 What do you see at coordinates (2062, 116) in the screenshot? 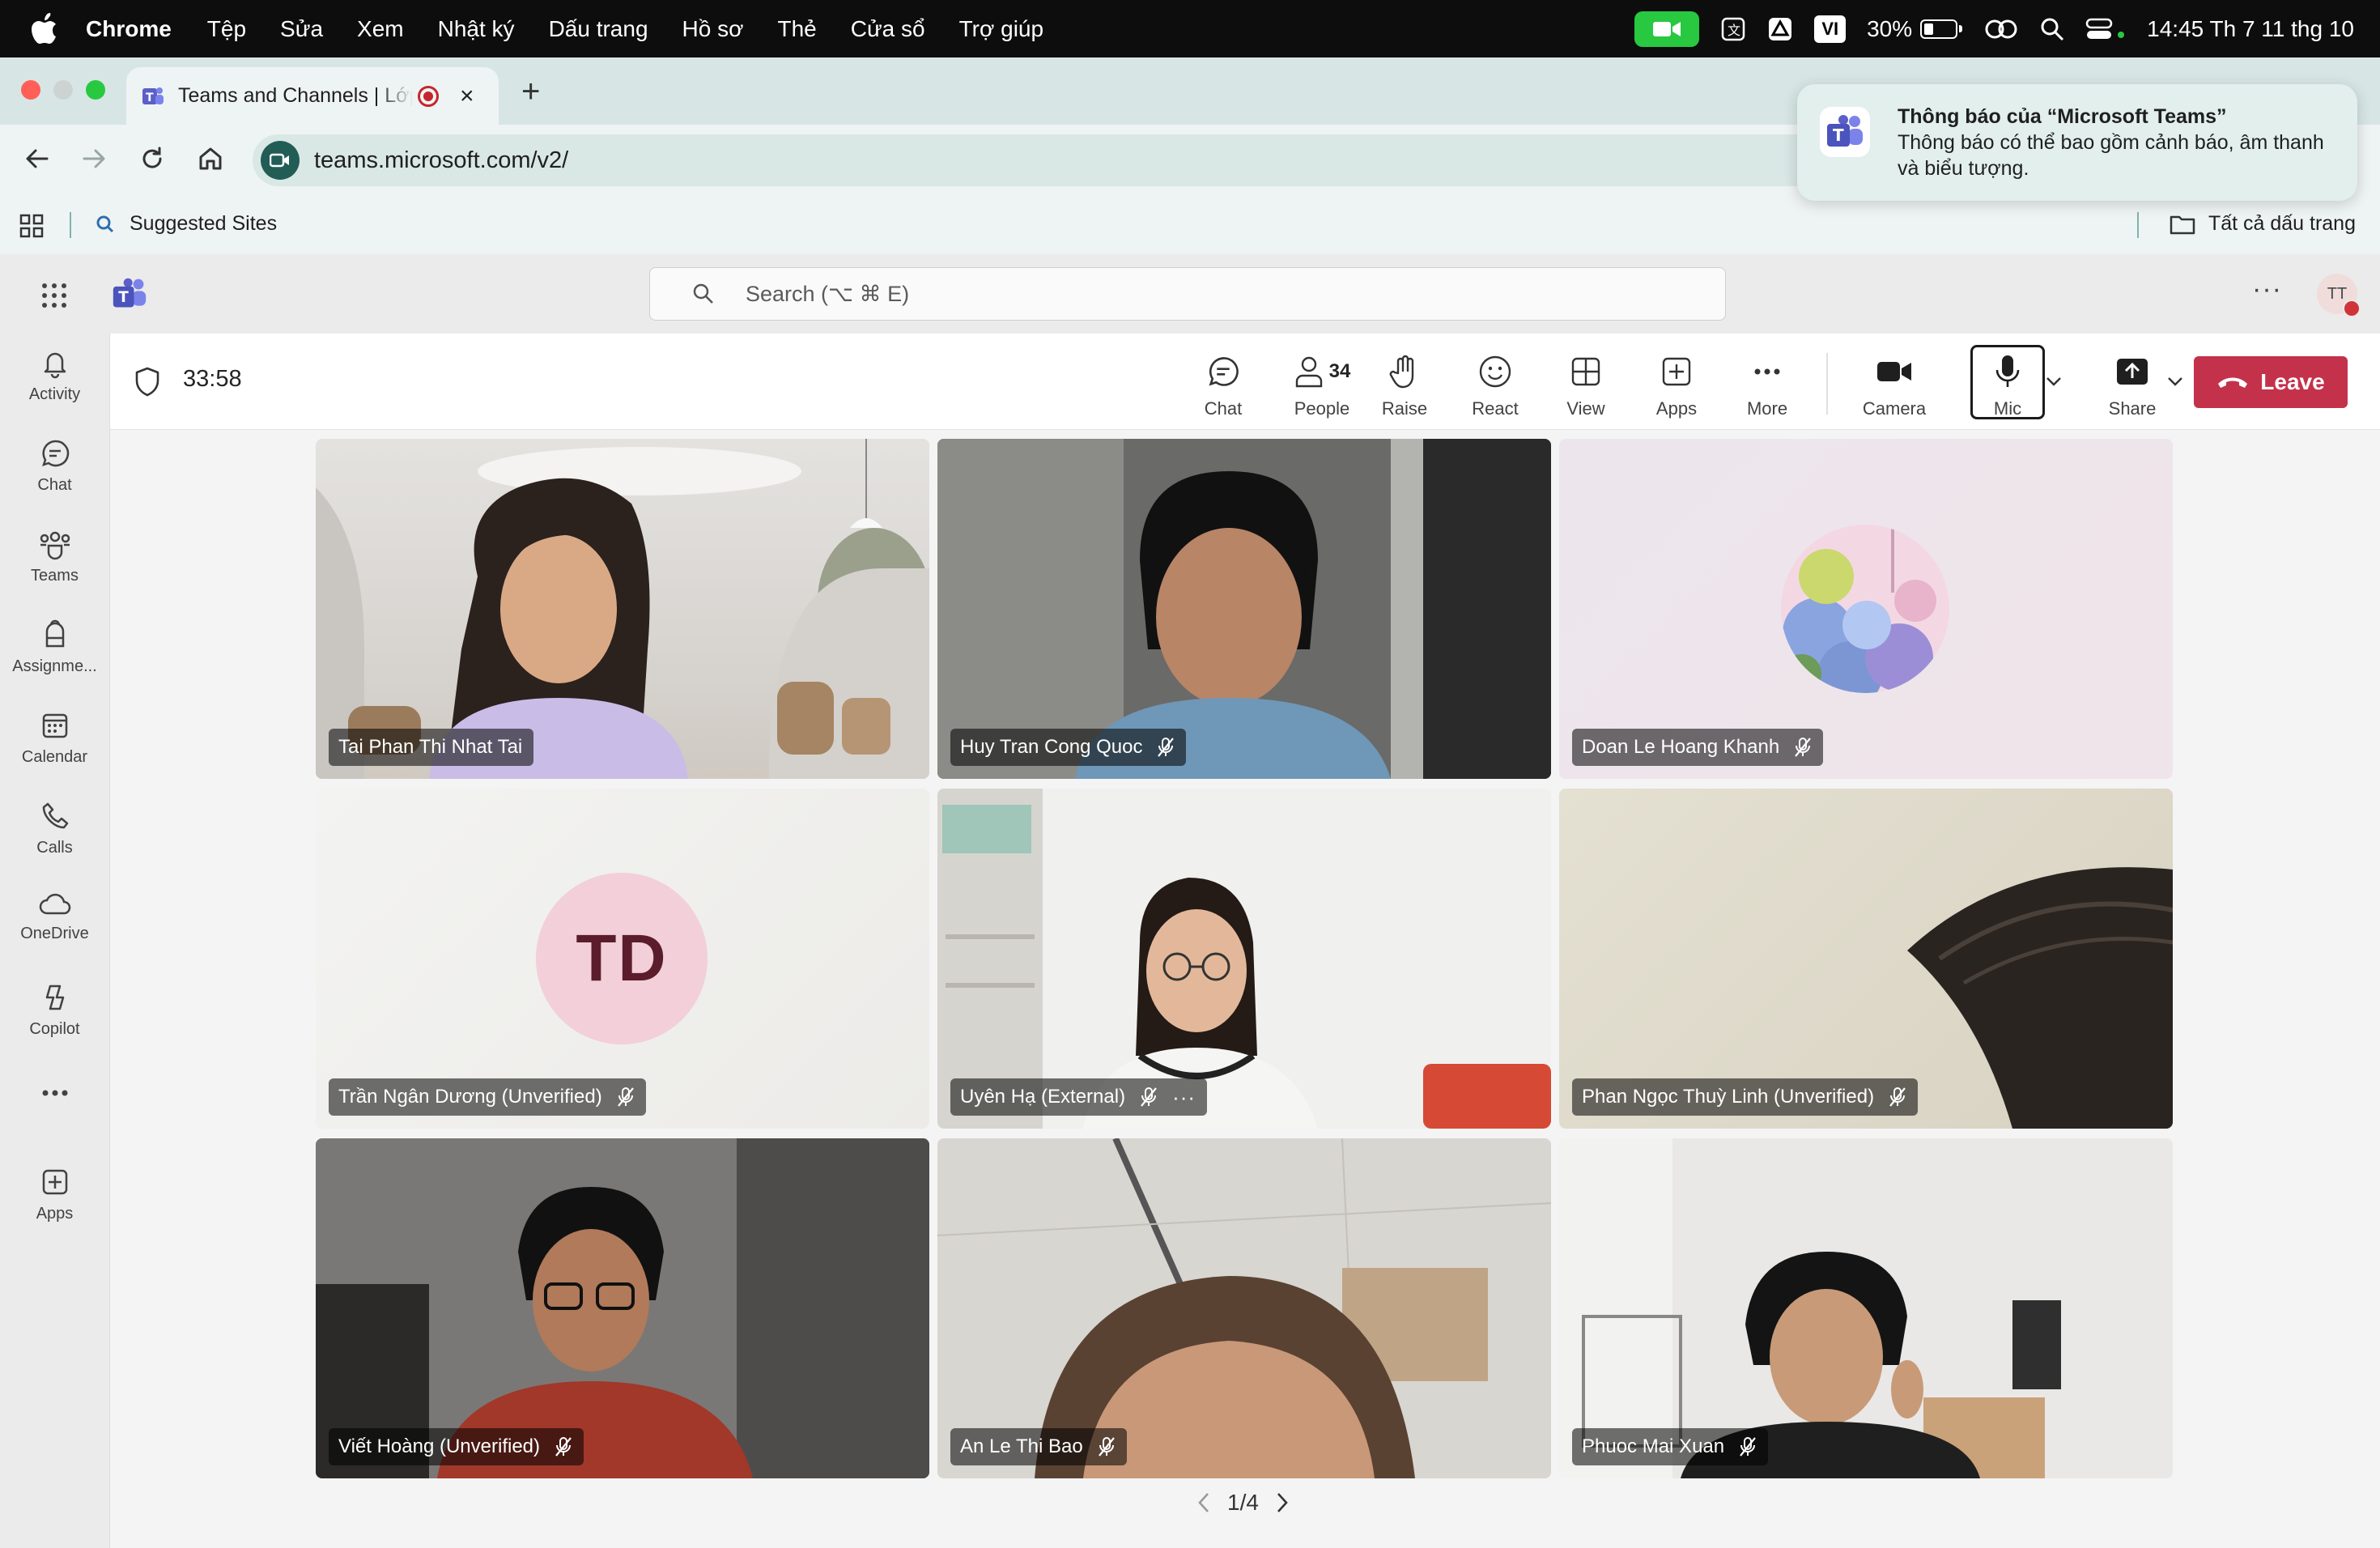
I see `notification-title: Thông báo của “Microsoft Teams”` at bounding box center [2062, 116].